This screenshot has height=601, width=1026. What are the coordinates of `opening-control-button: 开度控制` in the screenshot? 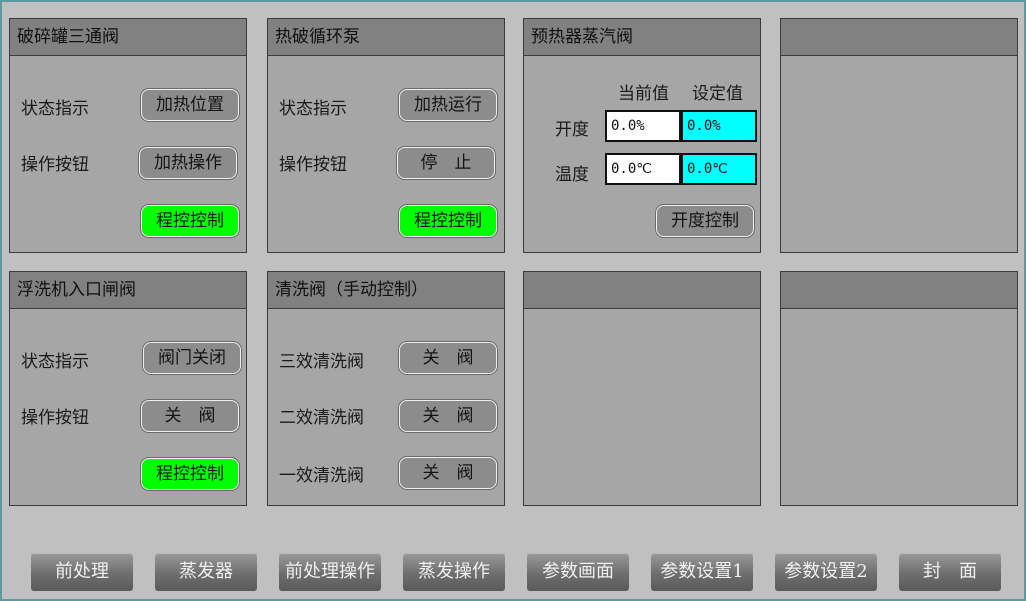 It's located at (705, 221).